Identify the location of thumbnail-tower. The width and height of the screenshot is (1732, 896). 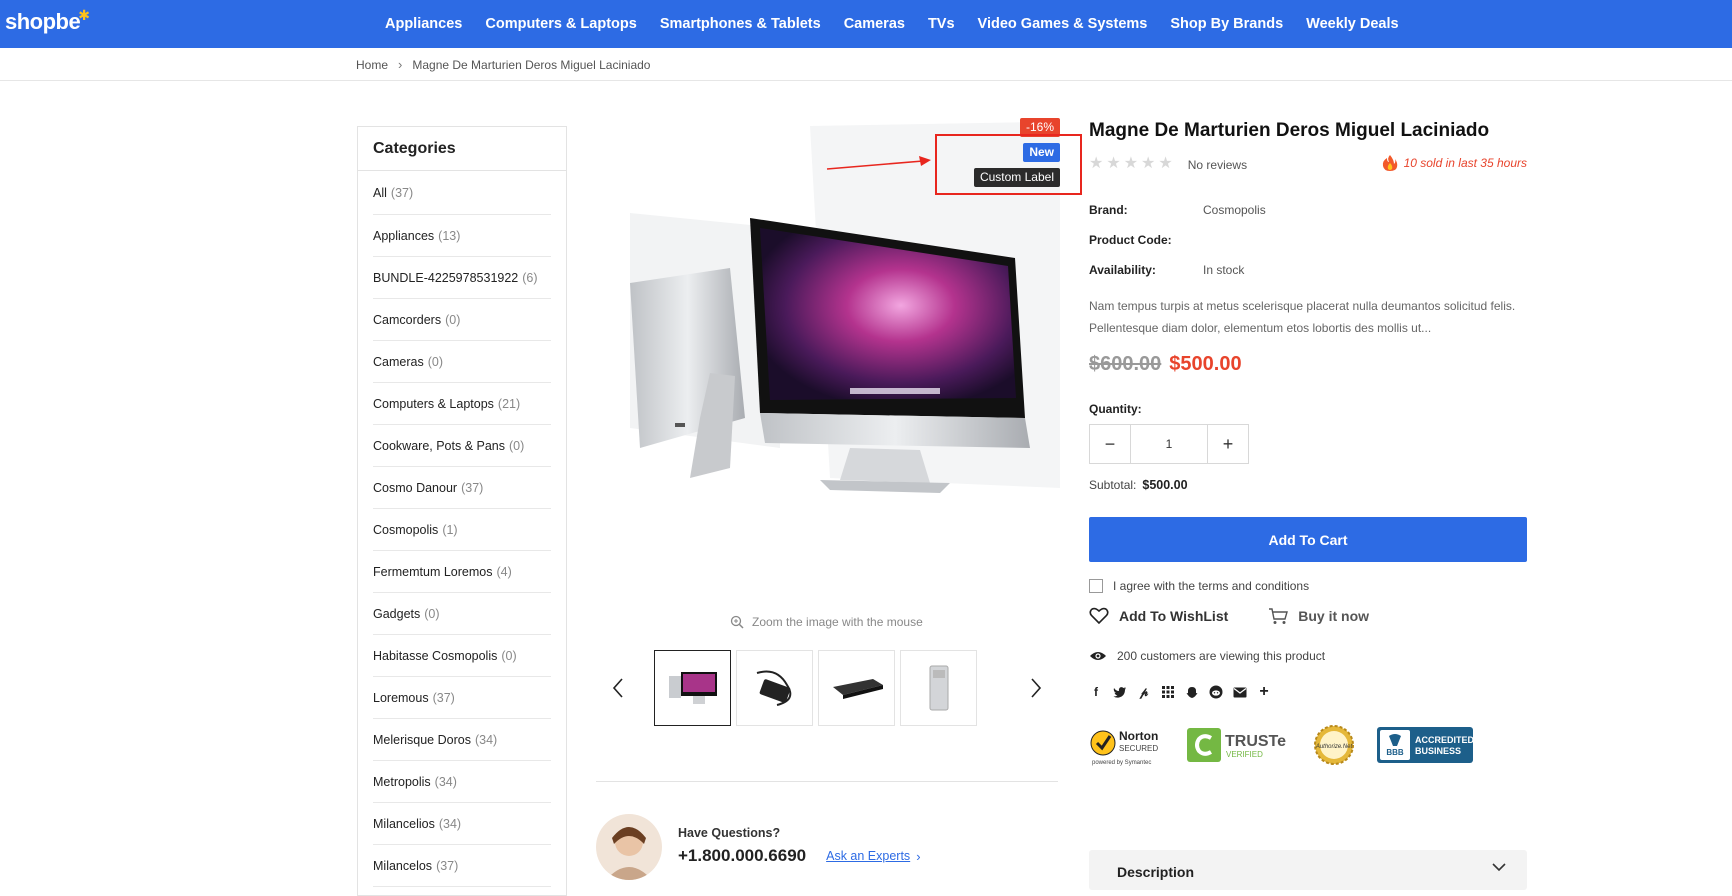
(938, 688).